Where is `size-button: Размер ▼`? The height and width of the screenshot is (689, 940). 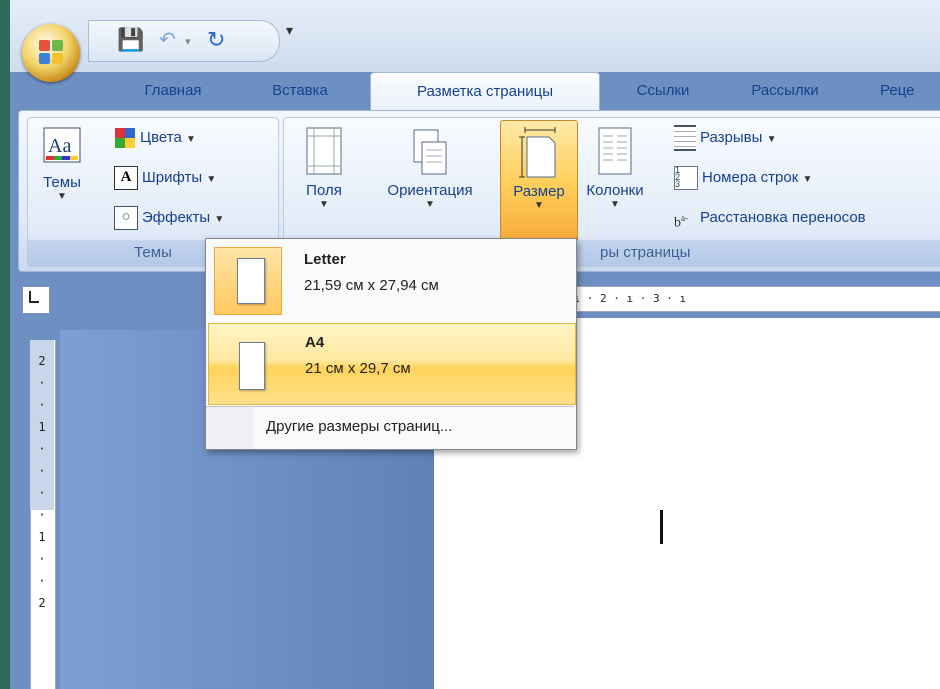 size-button: Размер ▼ is located at coordinates (539, 183).